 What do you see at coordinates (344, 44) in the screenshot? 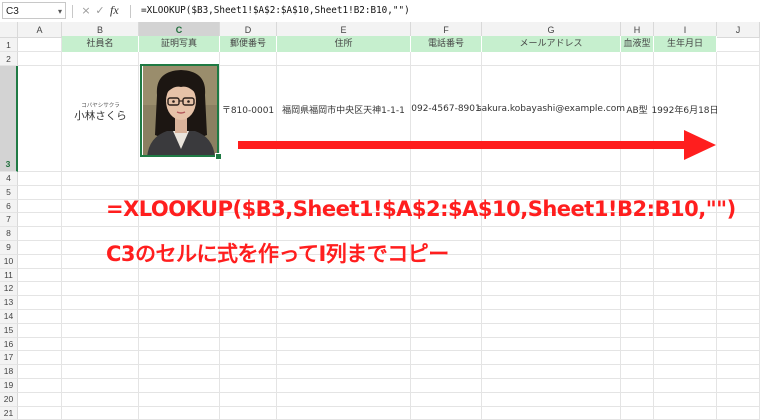
I see `header-address: 住所` at bounding box center [344, 44].